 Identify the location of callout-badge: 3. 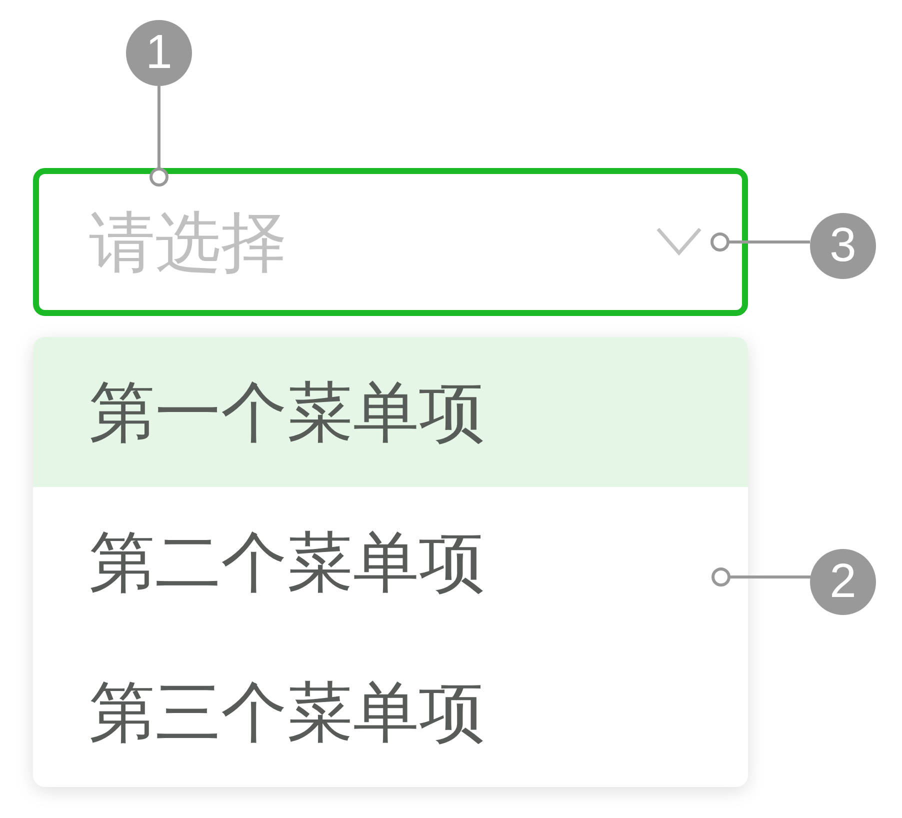
(843, 246).